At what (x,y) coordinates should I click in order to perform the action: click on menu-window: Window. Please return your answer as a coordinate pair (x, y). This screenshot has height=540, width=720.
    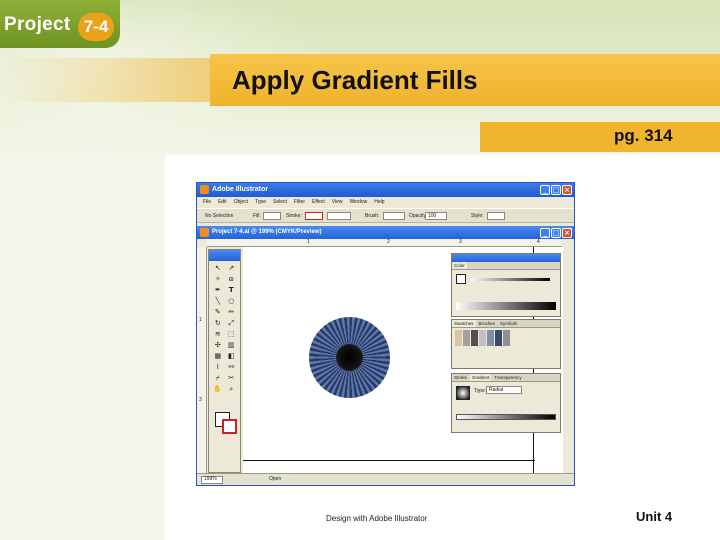
    Looking at the image, I should click on (358, 202).